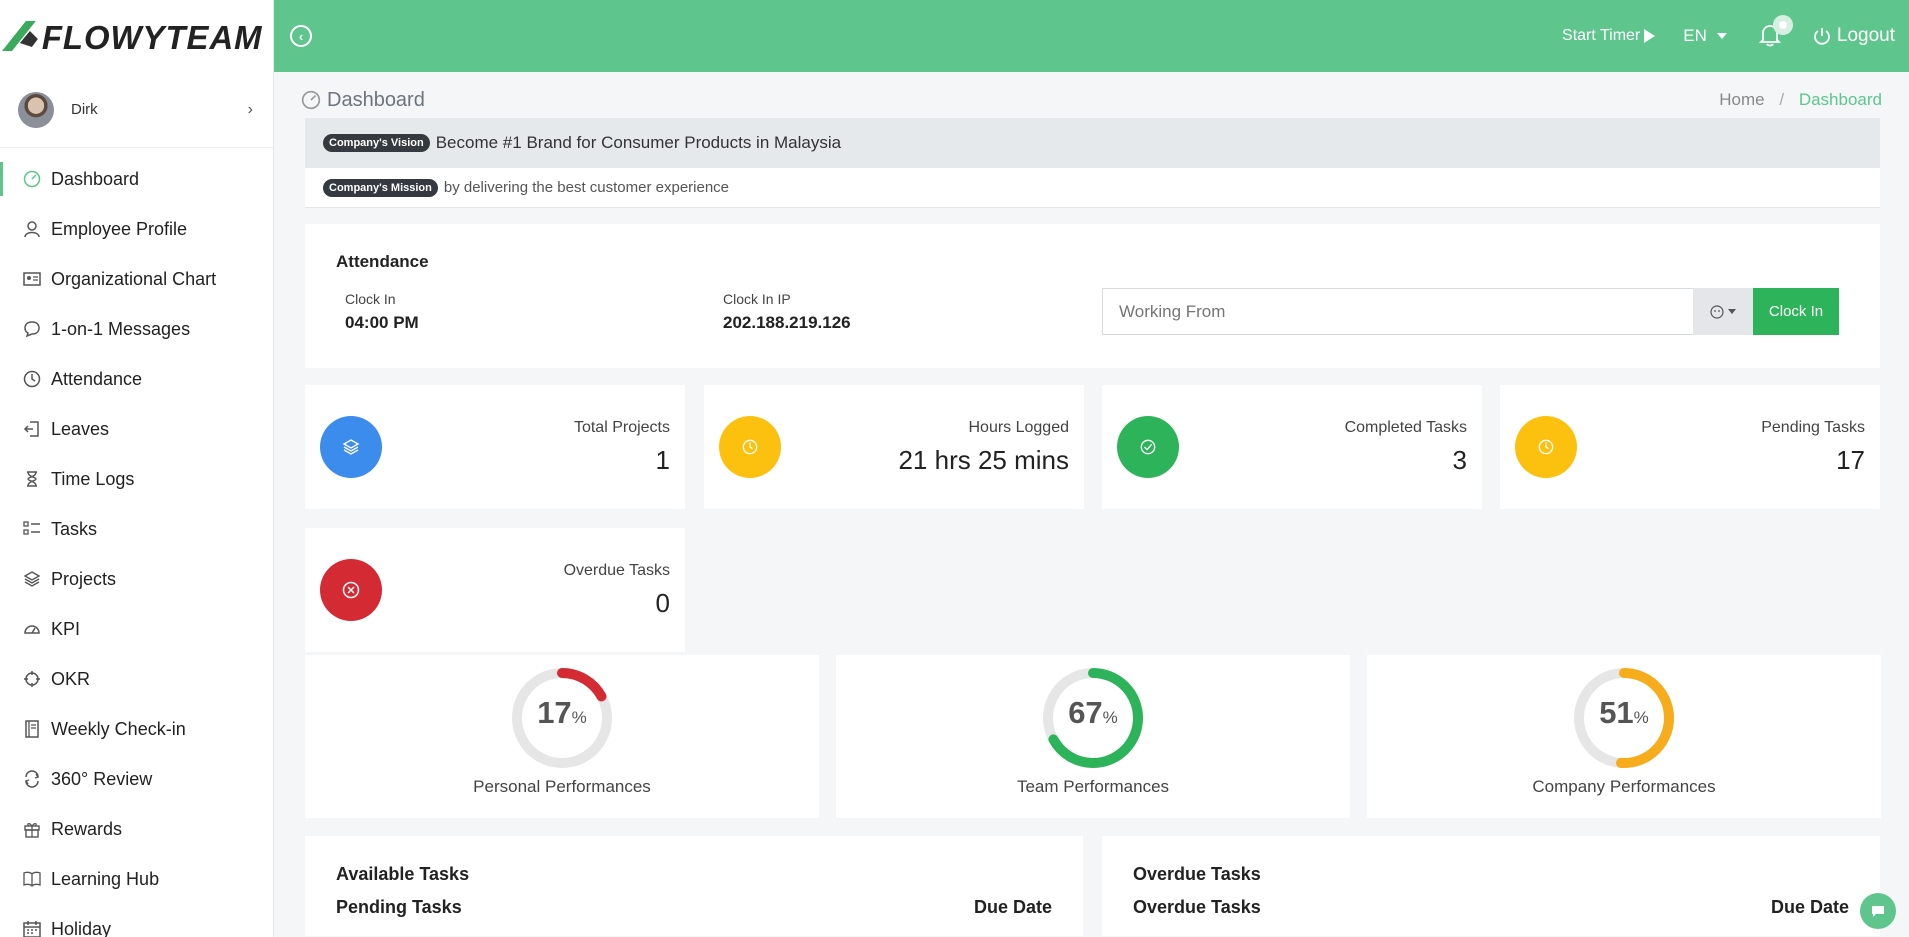 The width and height of the screenshot is (1909, 937). I want to click on user-profile-row: Dirk ›, so click(136, 110).